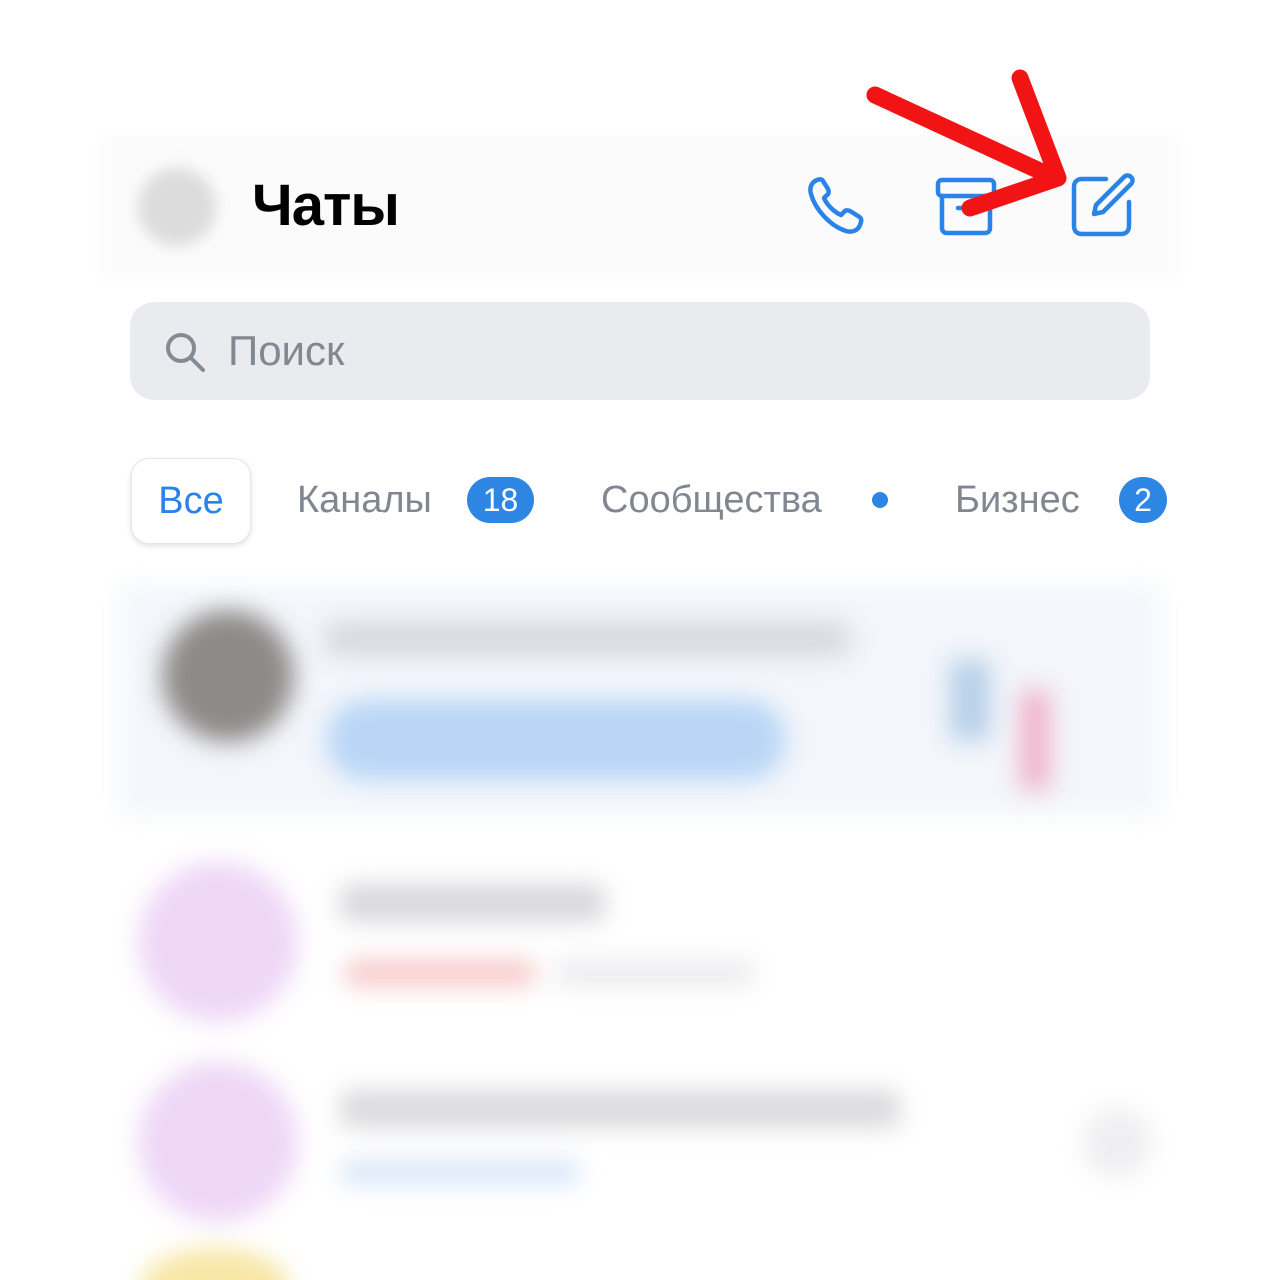 Image resolution: width=1280 pixels, height=1280 pixels. What do you see at coordinates (556, 740) in the screenshot?
I see `chat-preview-pill-blurred` at bounding box center [556, 740].